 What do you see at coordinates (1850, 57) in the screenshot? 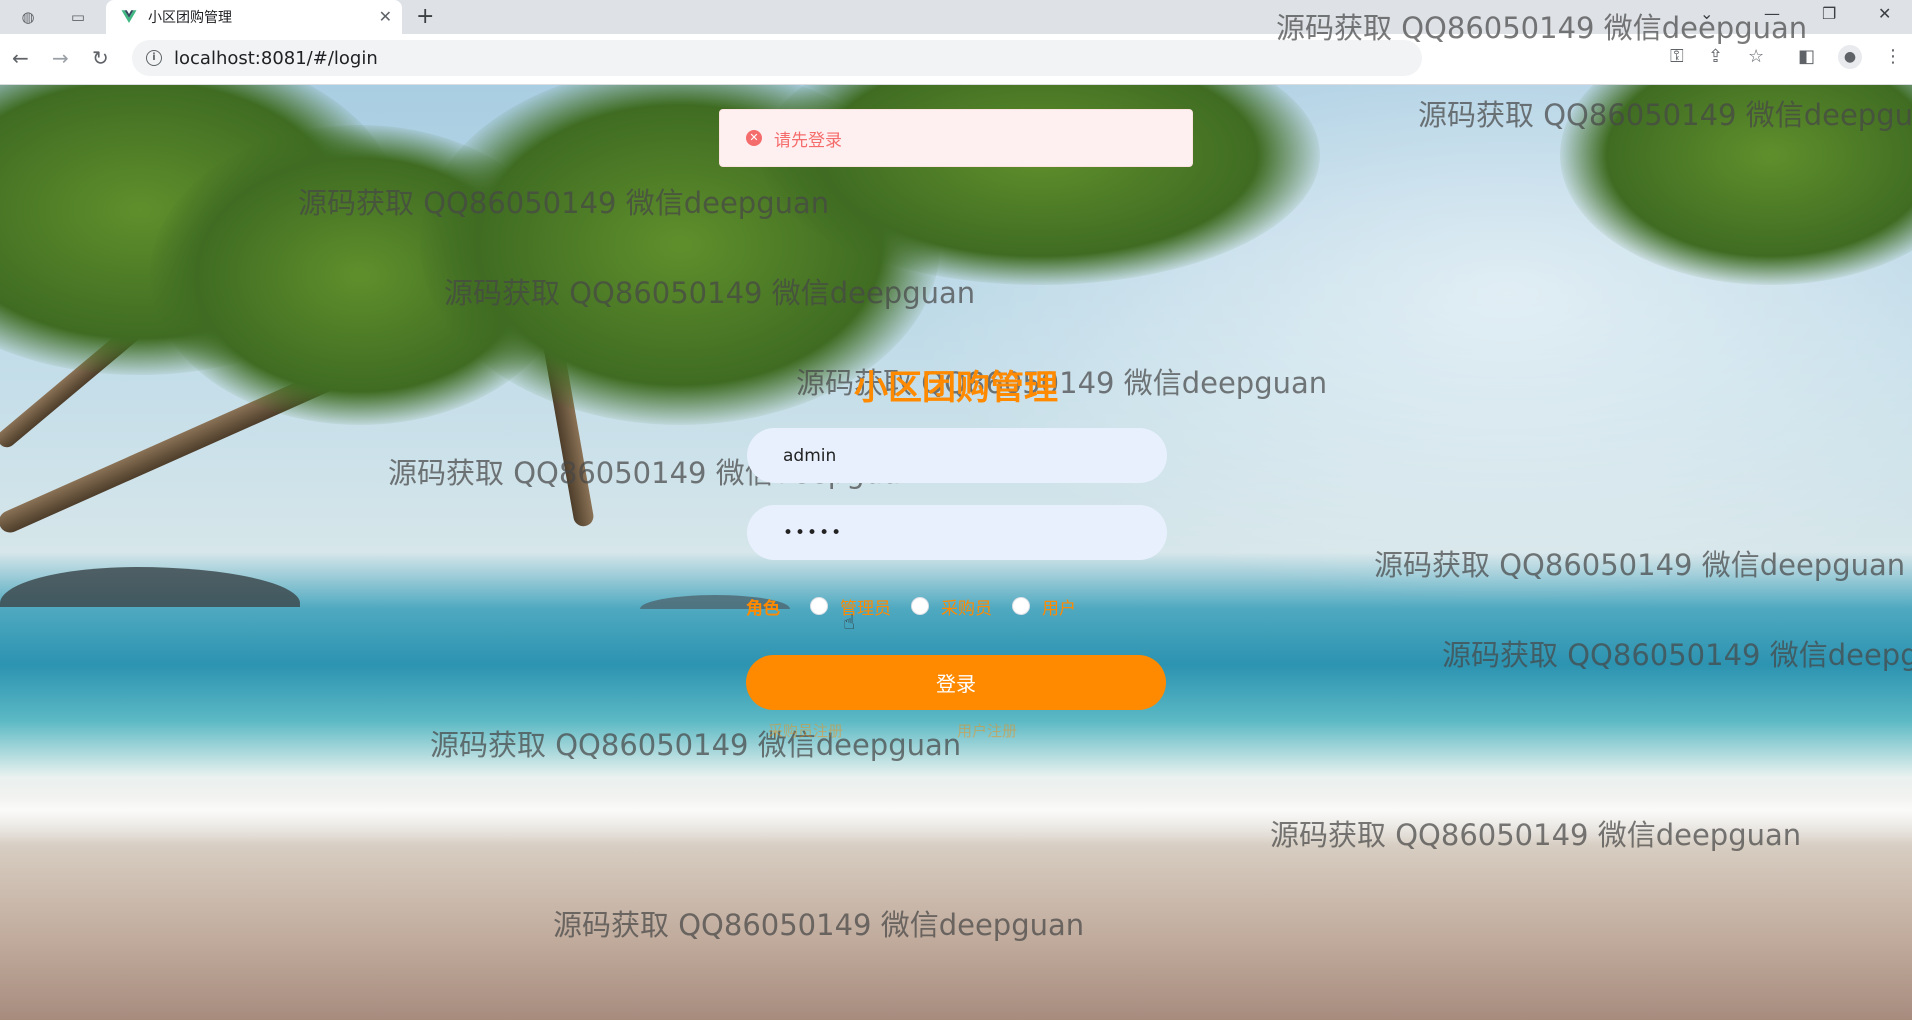
I see `profile-icon: ●` at bounding box center [1850, 57].